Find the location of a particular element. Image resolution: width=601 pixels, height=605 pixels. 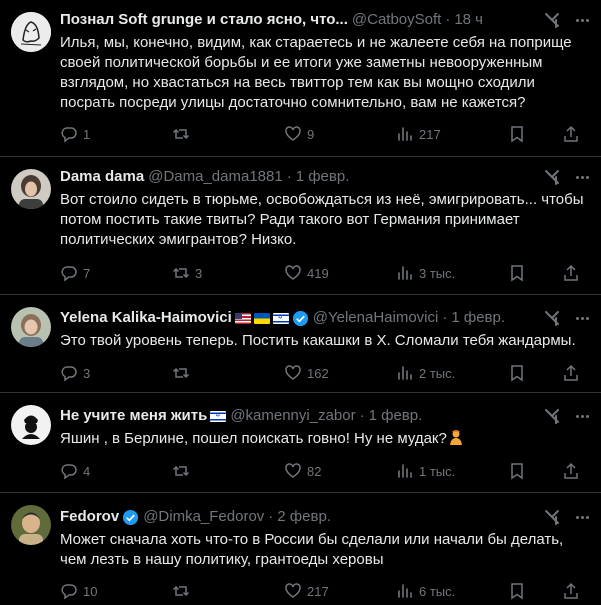

views-button: 1 тыс. is located at coordinates (425, 471).